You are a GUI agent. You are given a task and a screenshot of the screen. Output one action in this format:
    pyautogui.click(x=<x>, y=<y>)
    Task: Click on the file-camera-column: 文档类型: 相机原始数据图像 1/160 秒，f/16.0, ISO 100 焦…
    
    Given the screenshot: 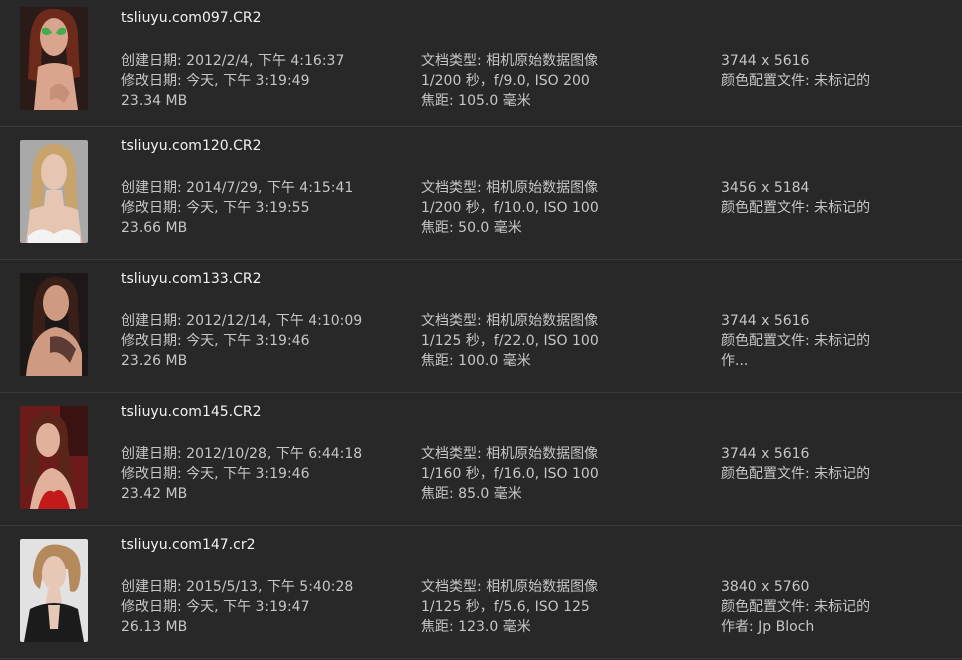 What is the action you would take?
    pyautogui.click(x=510, y=474)
    